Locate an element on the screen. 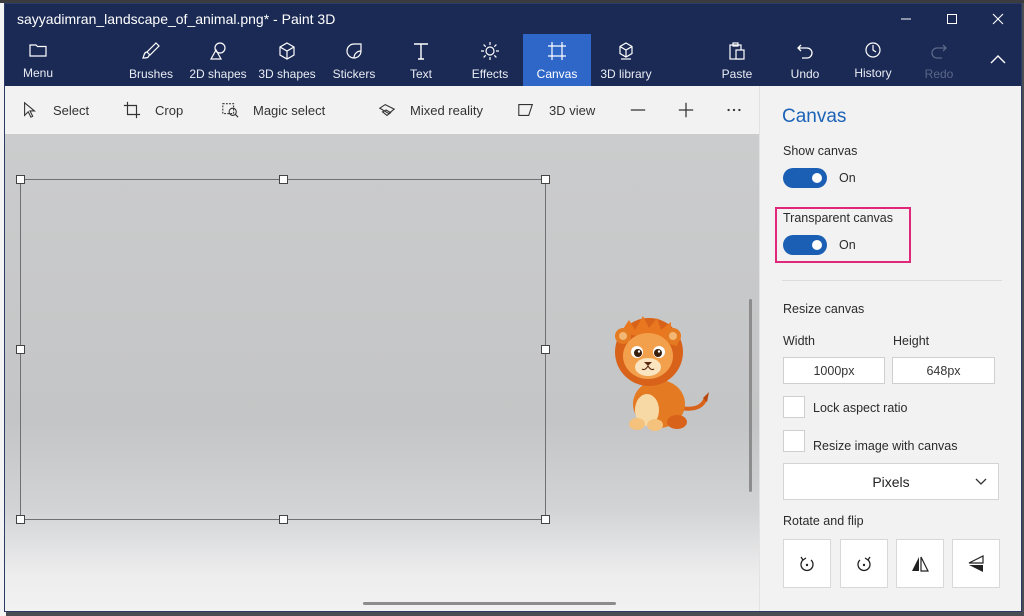 This screenshot has width=1024, height=616. paste-button: Paste is located at coordinates (737, 60).